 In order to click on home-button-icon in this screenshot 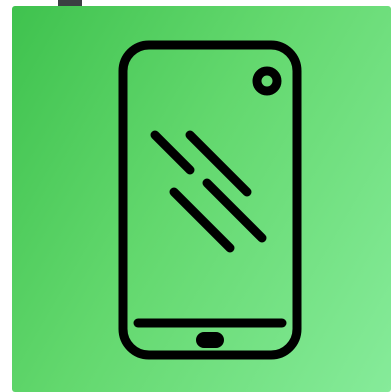, I will do `click(210, 340)`.